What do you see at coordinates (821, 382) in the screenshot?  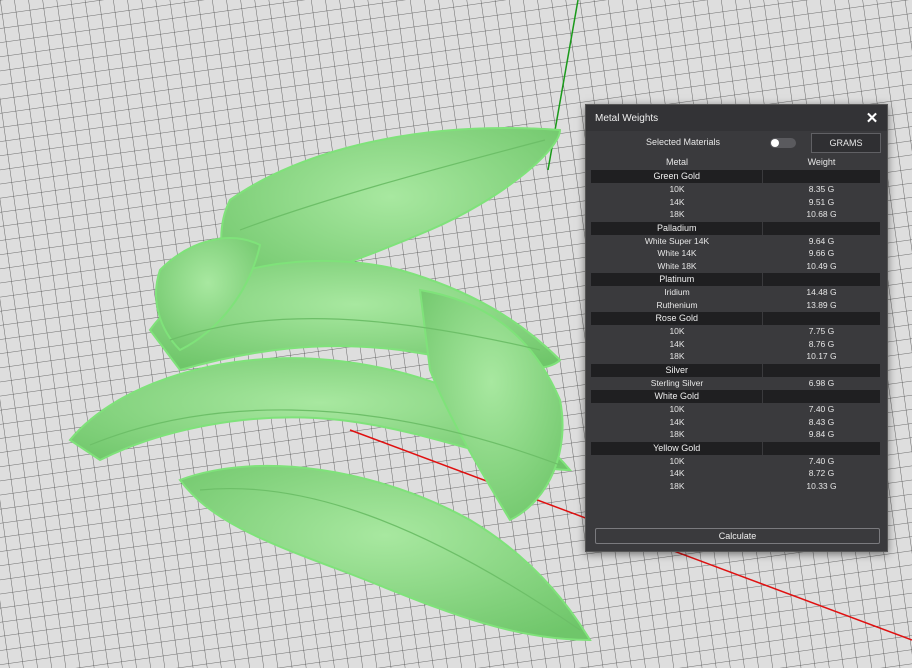 I see `metal-weight: 6.98 G` at bounding box center [821, 382].